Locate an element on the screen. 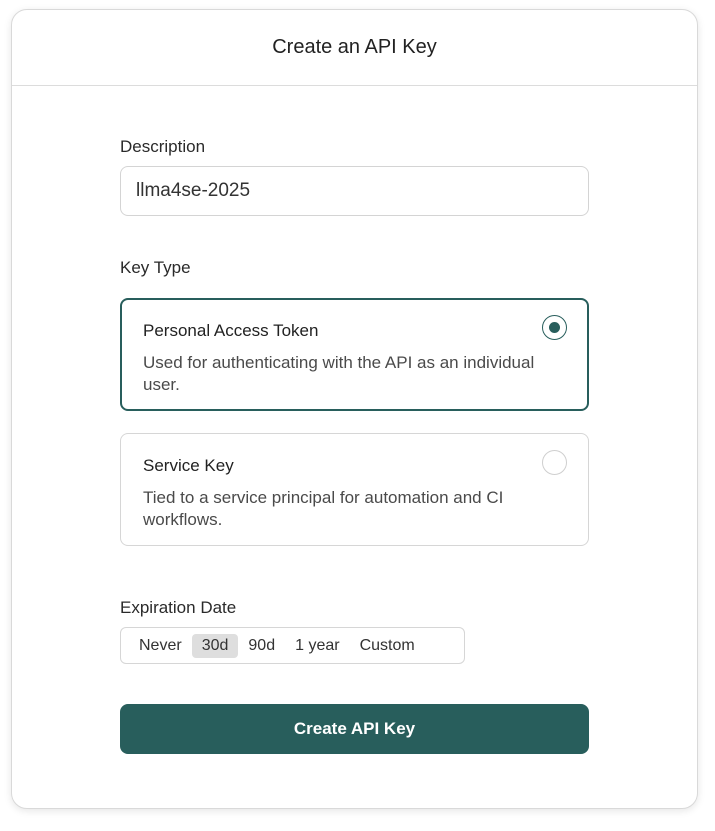 The image size is (715, 831). expiration-segmented-control: Never 30d 90d 1 year Custom is located at coordinates (292, 645).